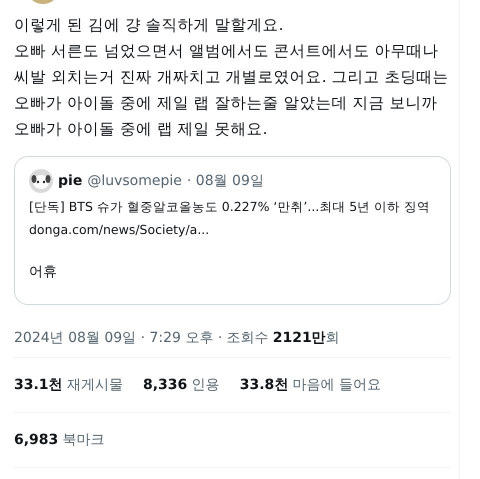 This screenshot has width=480, height=479. Describe the element at coordinates (311, 385) in the screenshot. I see `engagement-stat: 33.8천 마음에 들어요` at that location.